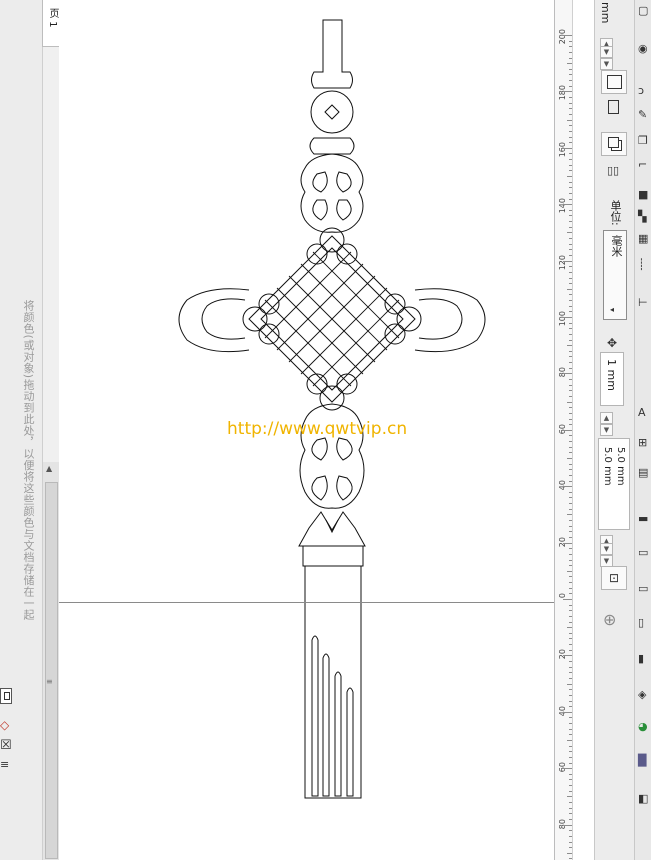 The width and height of the screenshot is (651, 860). I want to click on palette-swatch-icon, so click(6, 696).